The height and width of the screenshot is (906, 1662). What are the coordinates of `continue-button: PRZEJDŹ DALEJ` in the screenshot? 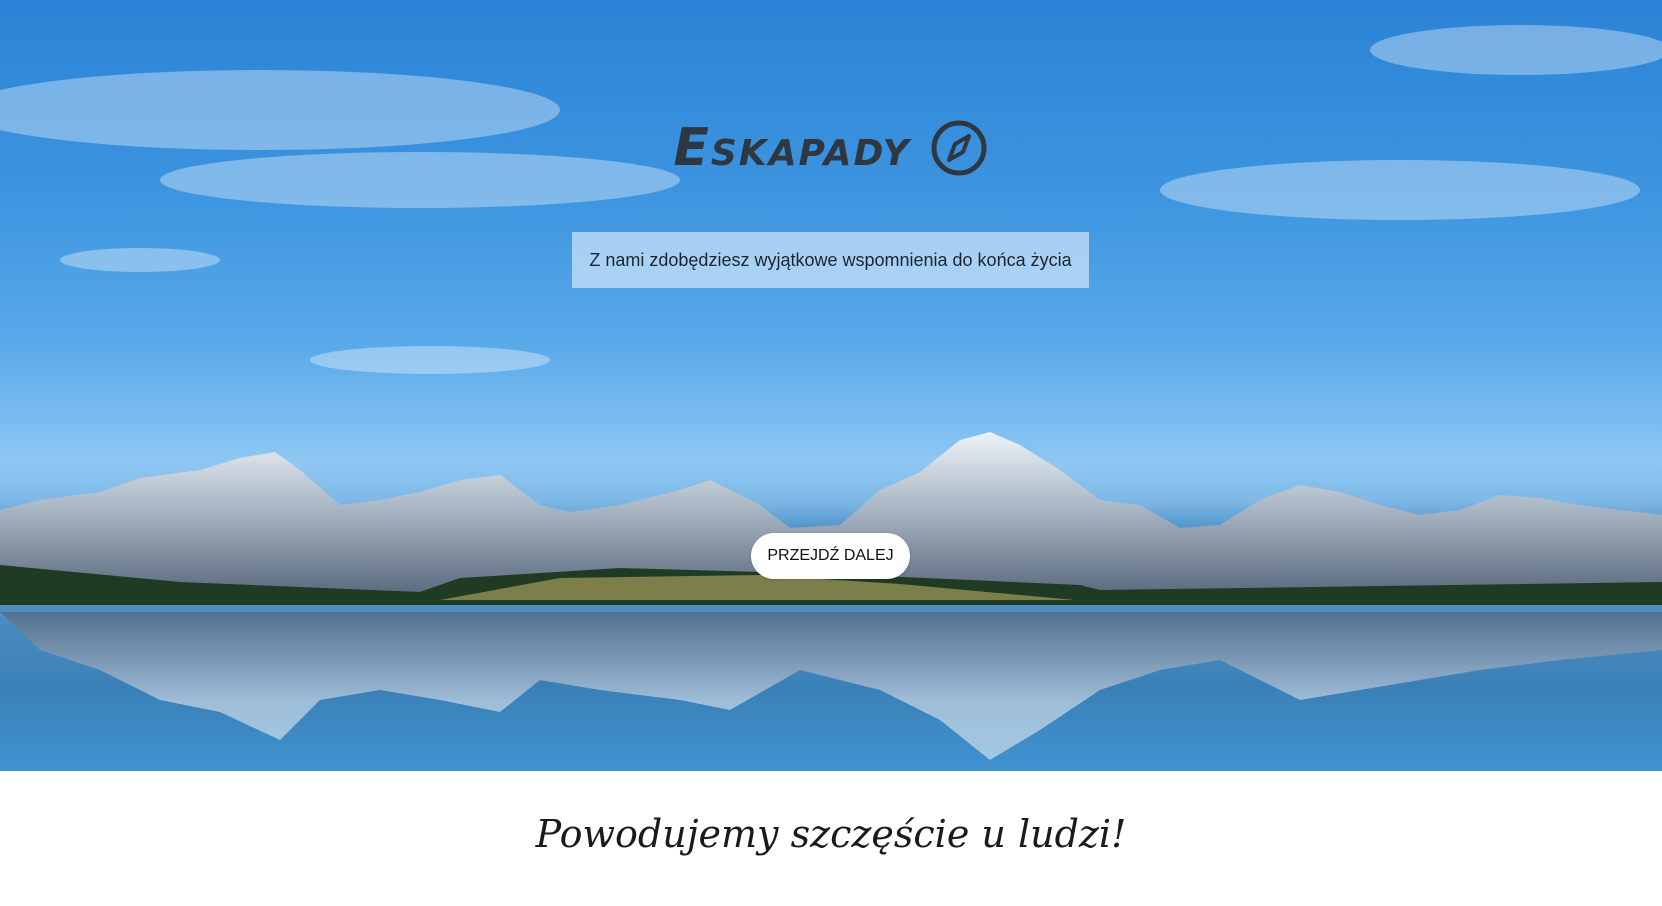 It's located at (830, 556).